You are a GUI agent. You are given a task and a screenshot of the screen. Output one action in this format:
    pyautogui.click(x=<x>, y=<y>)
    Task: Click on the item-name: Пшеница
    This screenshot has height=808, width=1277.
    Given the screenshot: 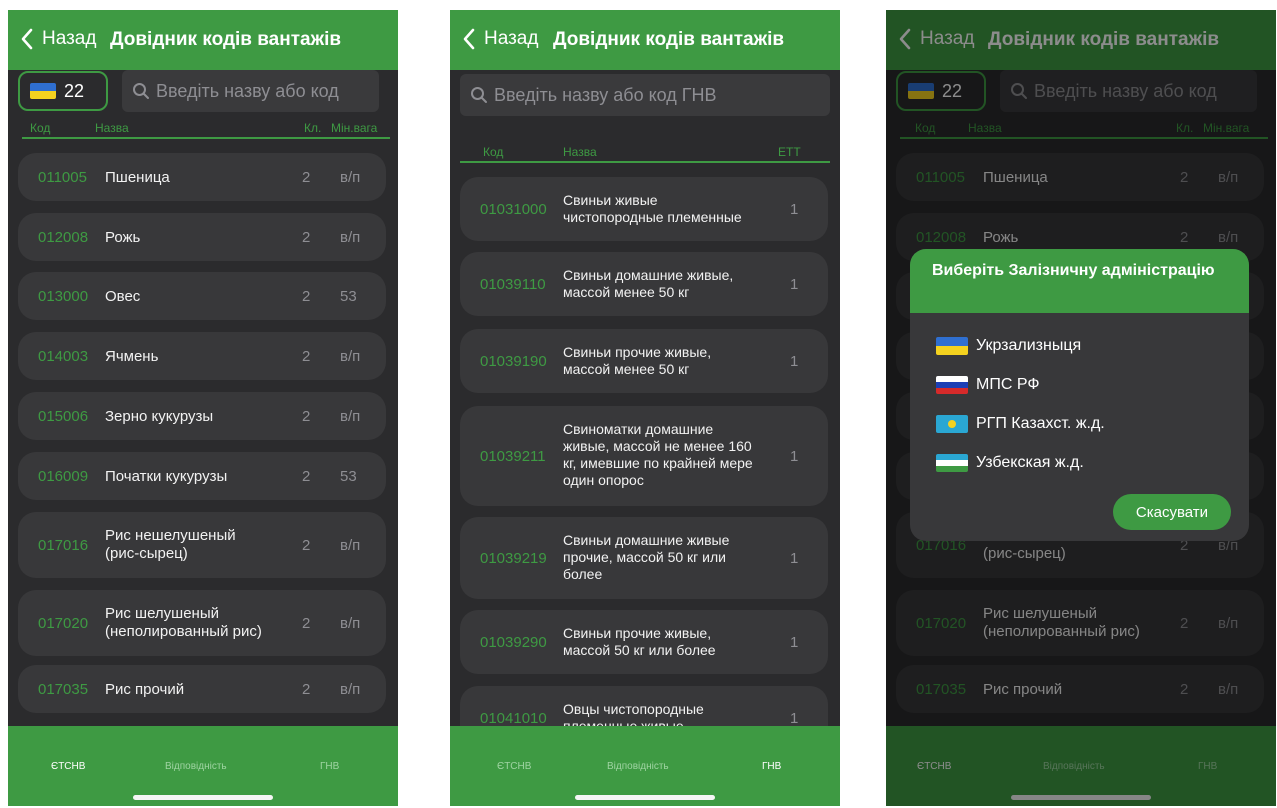 What is the action you would take?
    pyautogui.click(x=137, y=177)
    